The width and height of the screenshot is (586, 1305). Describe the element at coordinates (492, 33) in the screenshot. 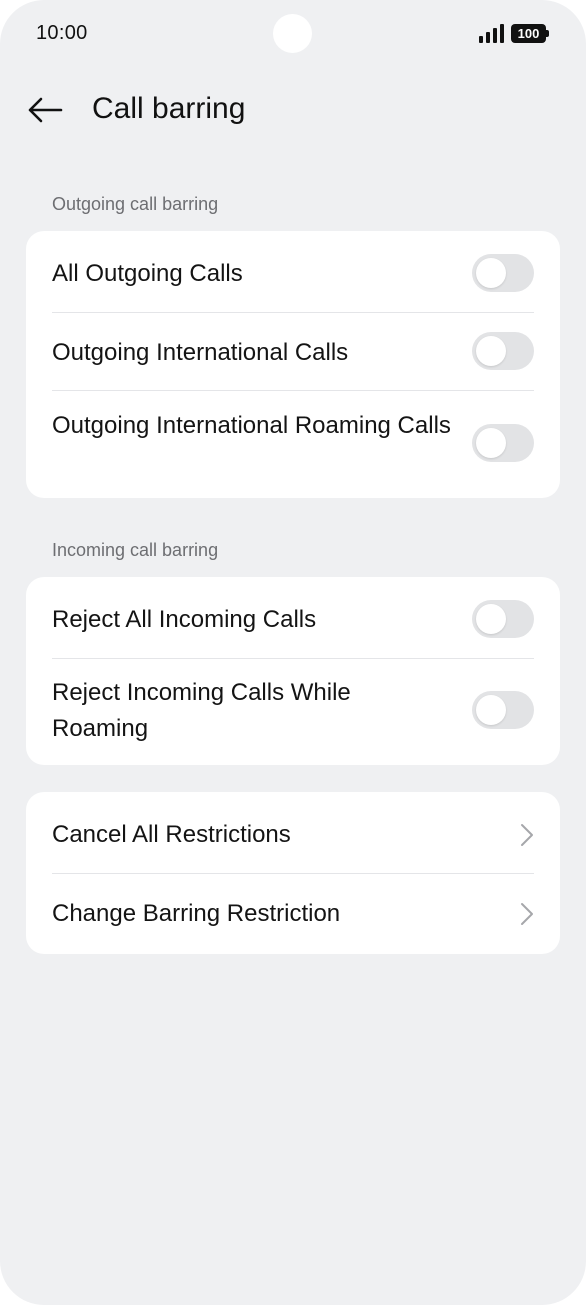

I see `cellular-signal-icon` at that location.